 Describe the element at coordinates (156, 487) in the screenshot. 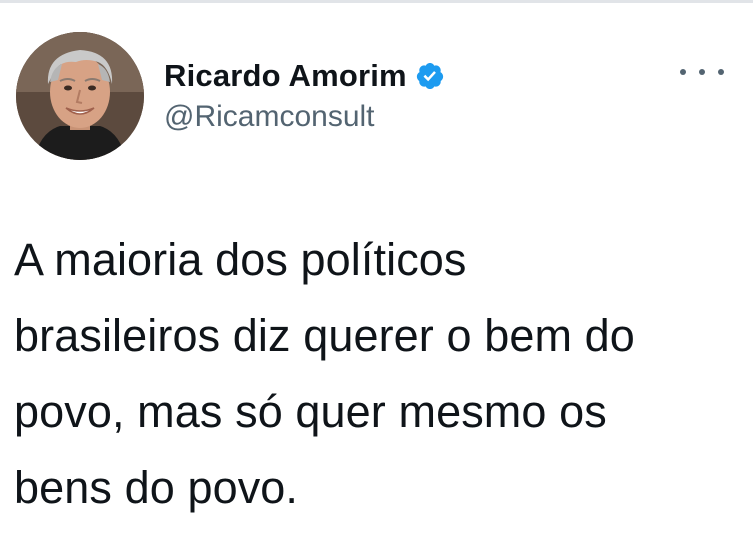

I see `tweet-text-line: bens do povo.` at that location.